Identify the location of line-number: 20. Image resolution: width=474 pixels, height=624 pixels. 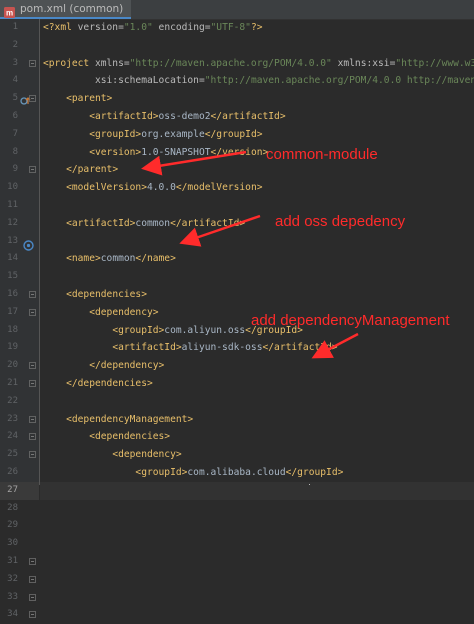
(10, 366).